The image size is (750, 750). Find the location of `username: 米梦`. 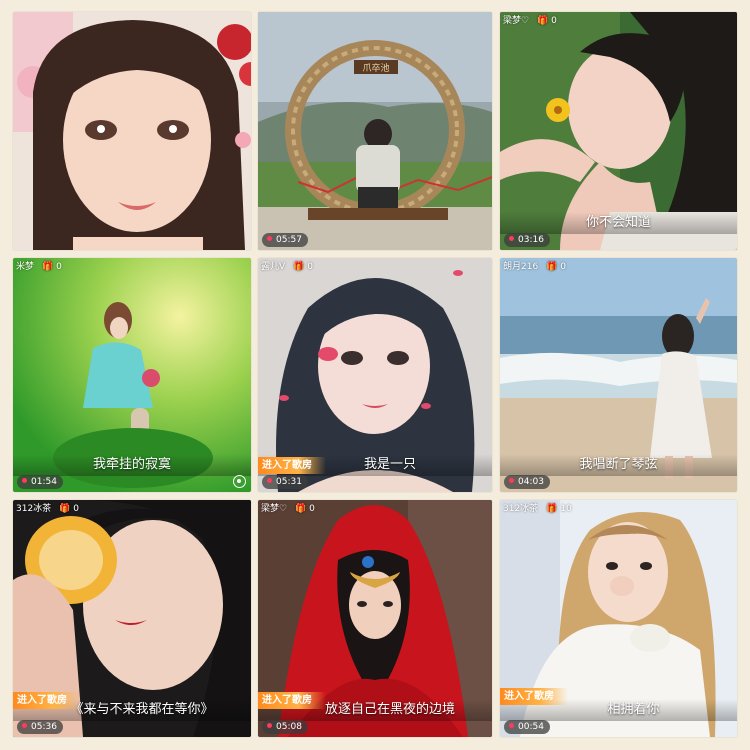

username: 米梦 is located at coordinates (25, 267).